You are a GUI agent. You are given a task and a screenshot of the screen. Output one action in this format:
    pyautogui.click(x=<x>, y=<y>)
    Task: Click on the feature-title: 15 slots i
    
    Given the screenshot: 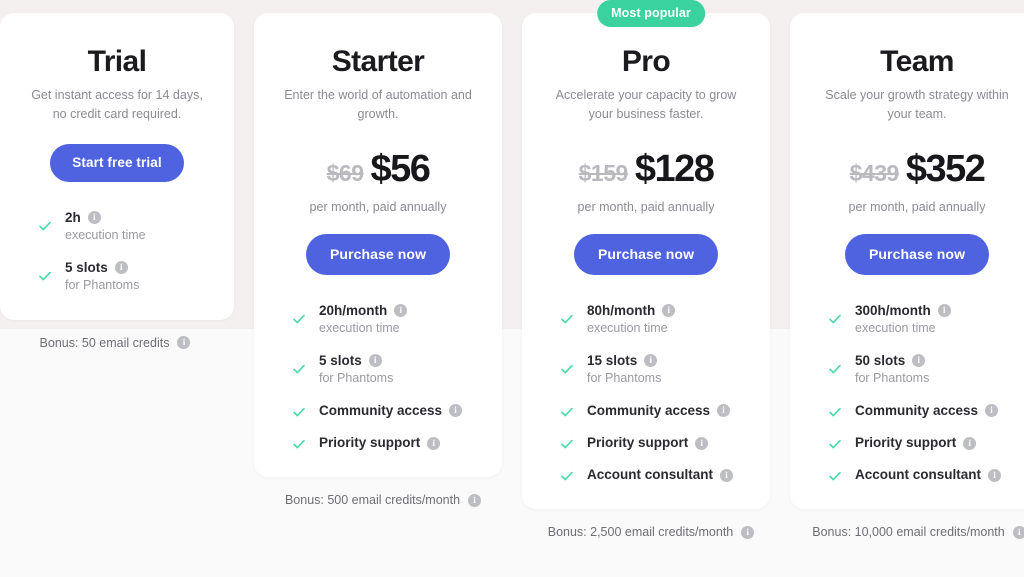 What is the action you would take?
    pyautogui.click(x=667, y=361)
    